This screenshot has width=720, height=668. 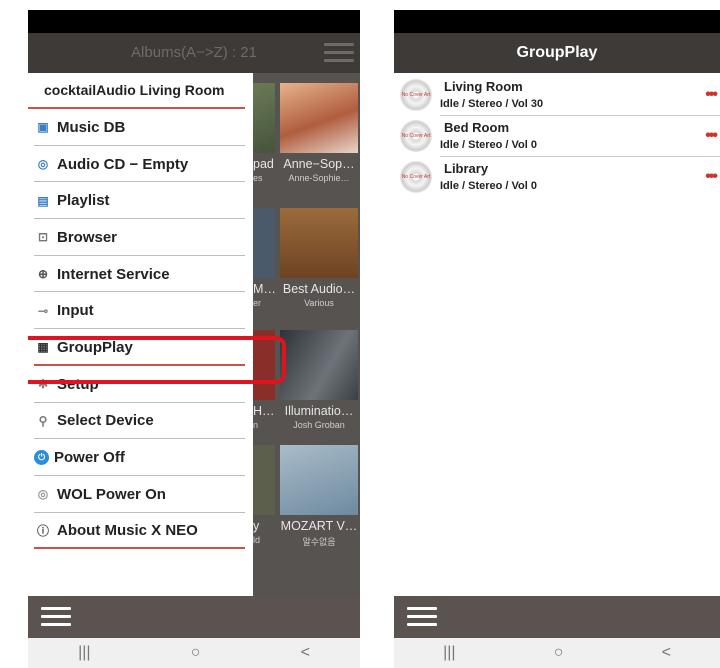 What do you see at coordinates (136, 91) in the screenshot?
I see `drawer-device-name: cocktailAudio Living Room` at bounding box center [136, 91].